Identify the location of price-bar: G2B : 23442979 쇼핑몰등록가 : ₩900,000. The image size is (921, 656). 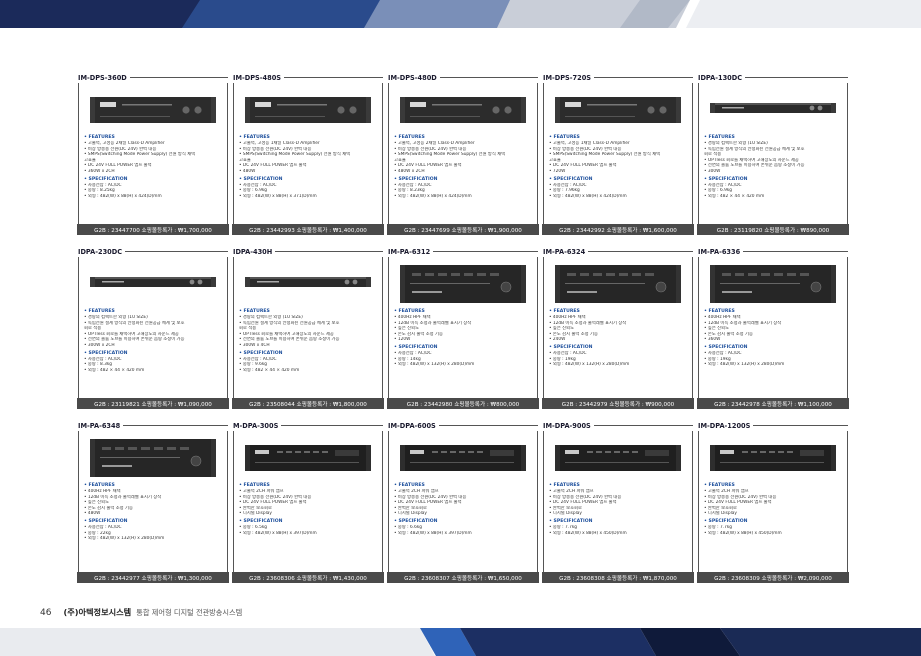
(618, 403).